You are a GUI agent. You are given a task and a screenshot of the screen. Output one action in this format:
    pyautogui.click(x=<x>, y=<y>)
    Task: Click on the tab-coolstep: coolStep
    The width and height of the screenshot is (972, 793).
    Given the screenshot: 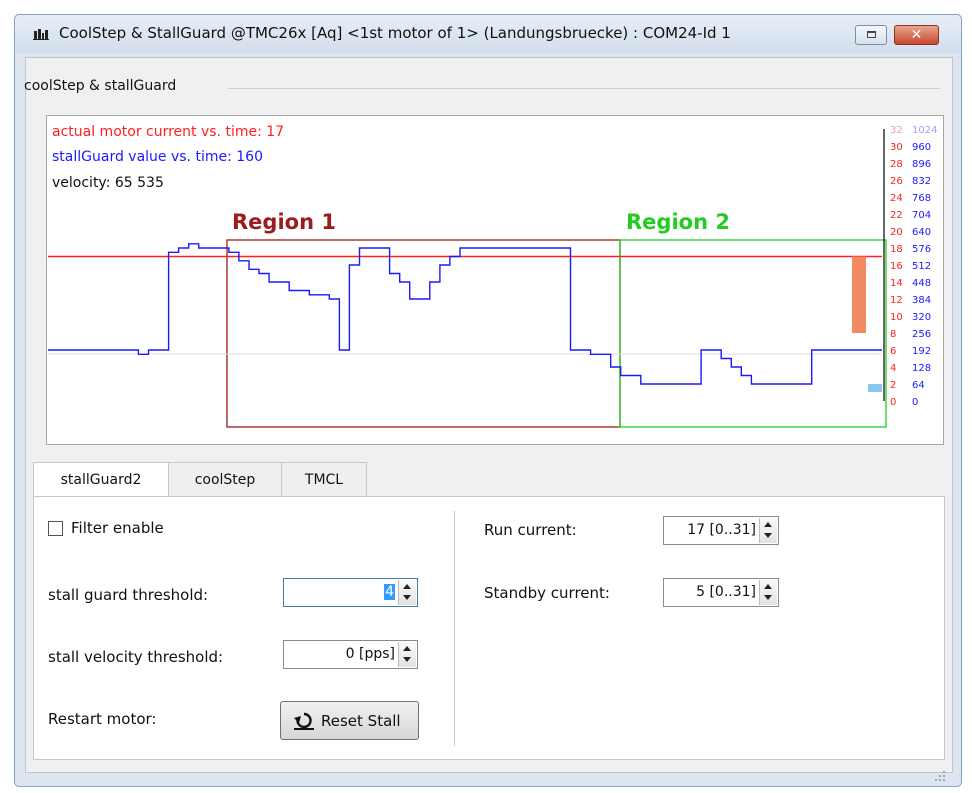 What is the action you would take?
    pyautogui.click(x=225, y=479)
    